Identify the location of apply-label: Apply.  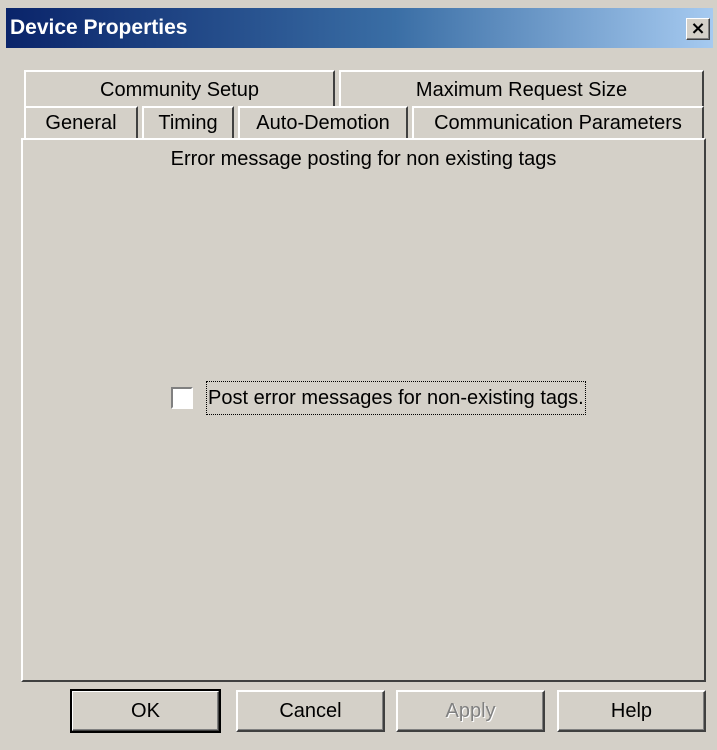
(470, 711).